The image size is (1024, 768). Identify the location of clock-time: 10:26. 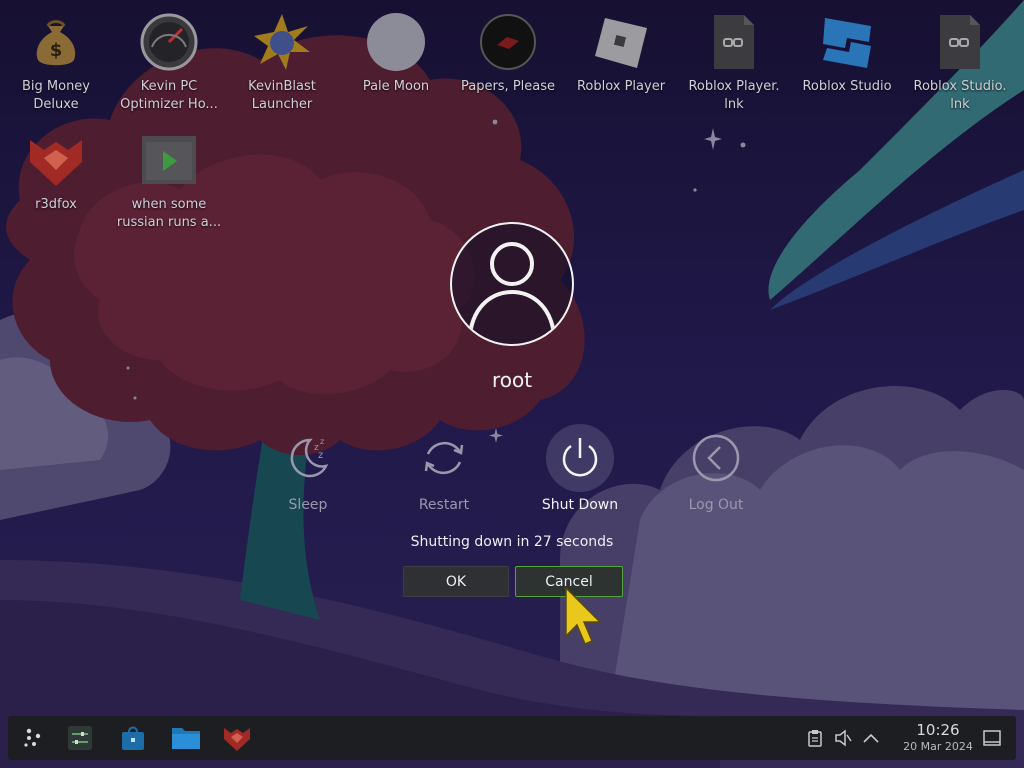
(938, 730).